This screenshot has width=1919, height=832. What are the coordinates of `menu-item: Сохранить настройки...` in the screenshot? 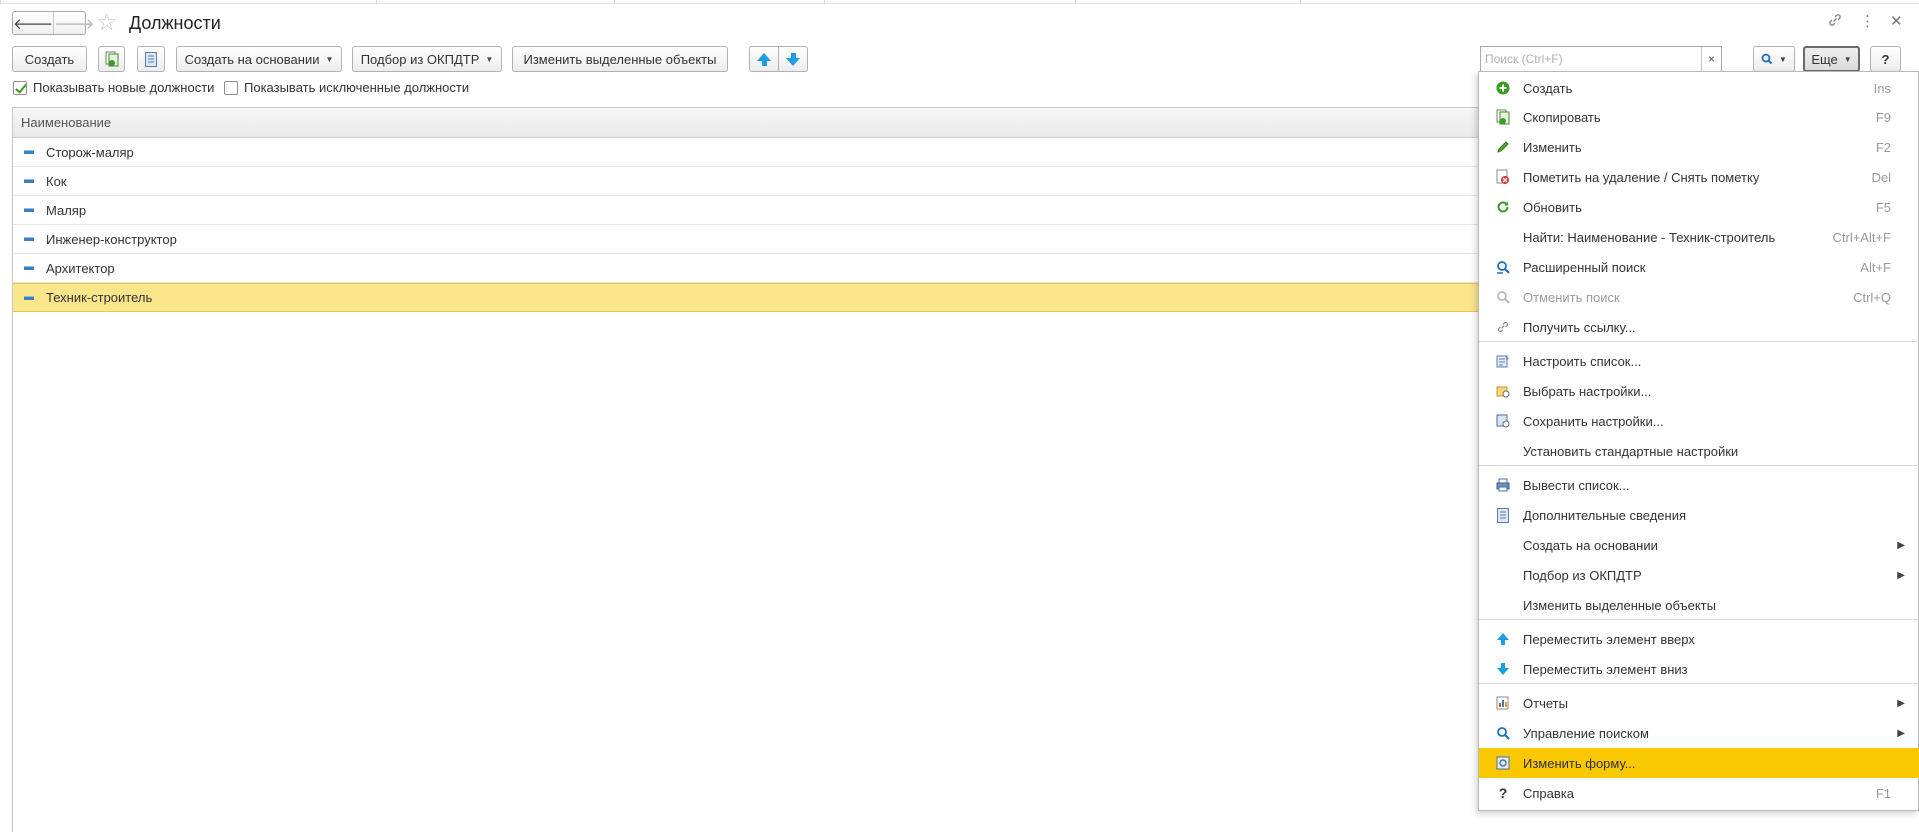 It's located at (1699, 421).